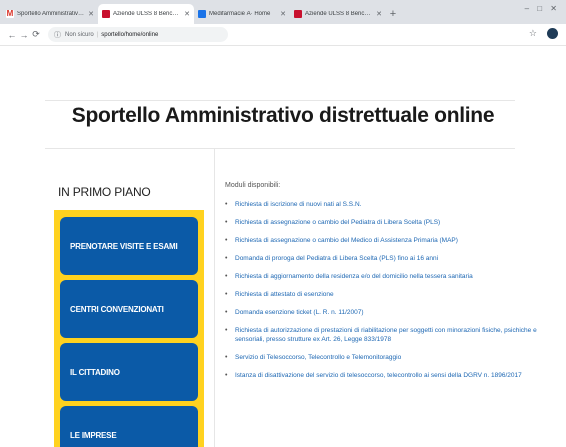 The width and height of the screenshot is (566, 447). I want to click on tab-title: Sportello Amministrativo distret, so click(51, 14).